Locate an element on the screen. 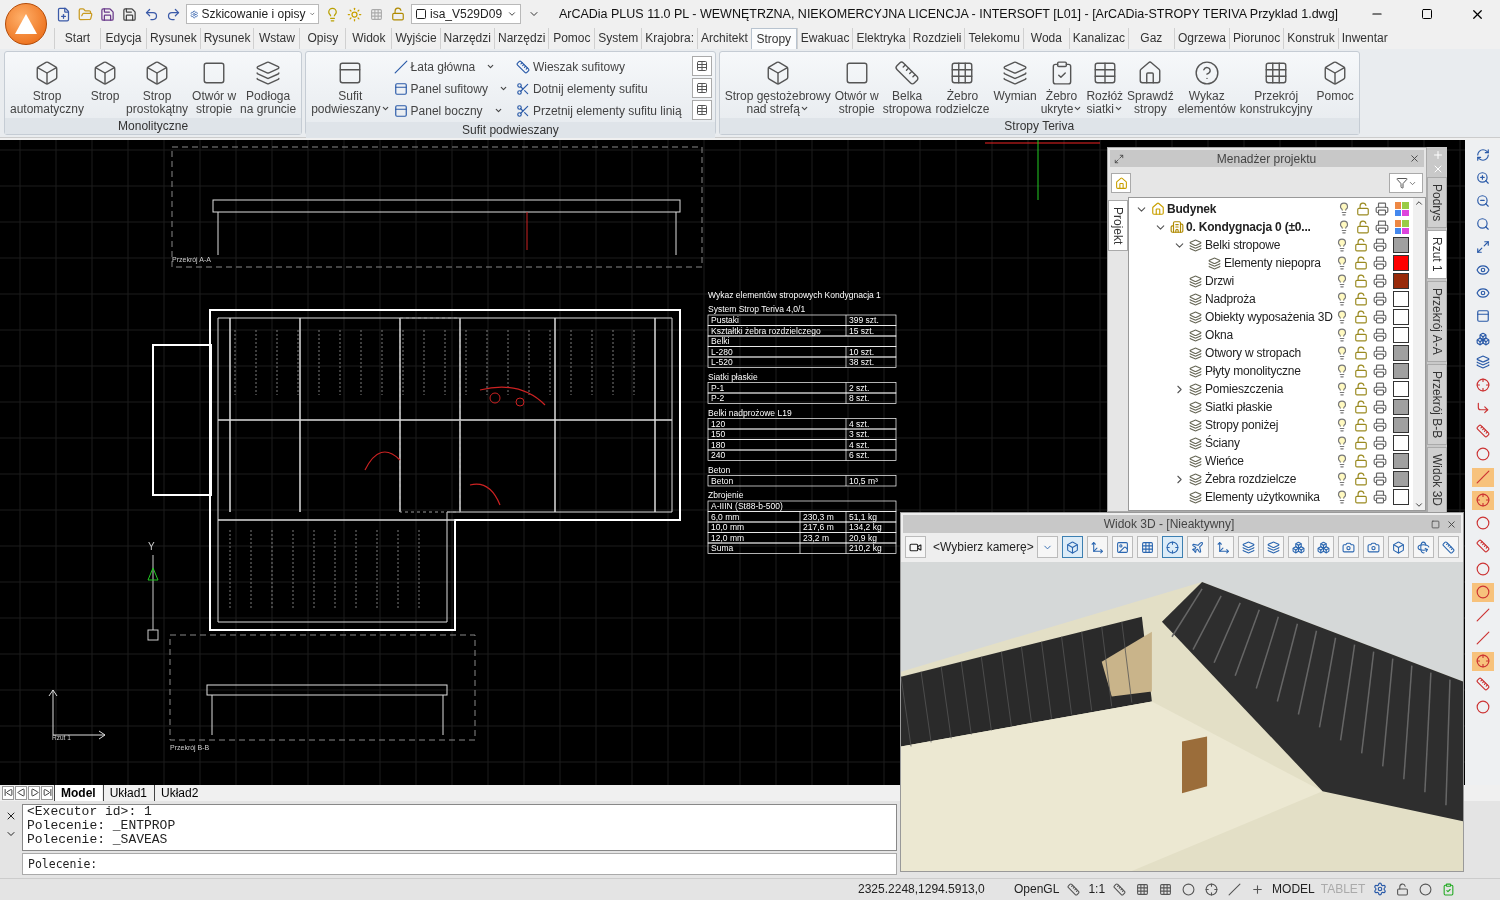 Image resolution: width=1500 pixels, height=900 pixels. layer-dropdown: isa_V529D09 is located at coordinates (466, 14).